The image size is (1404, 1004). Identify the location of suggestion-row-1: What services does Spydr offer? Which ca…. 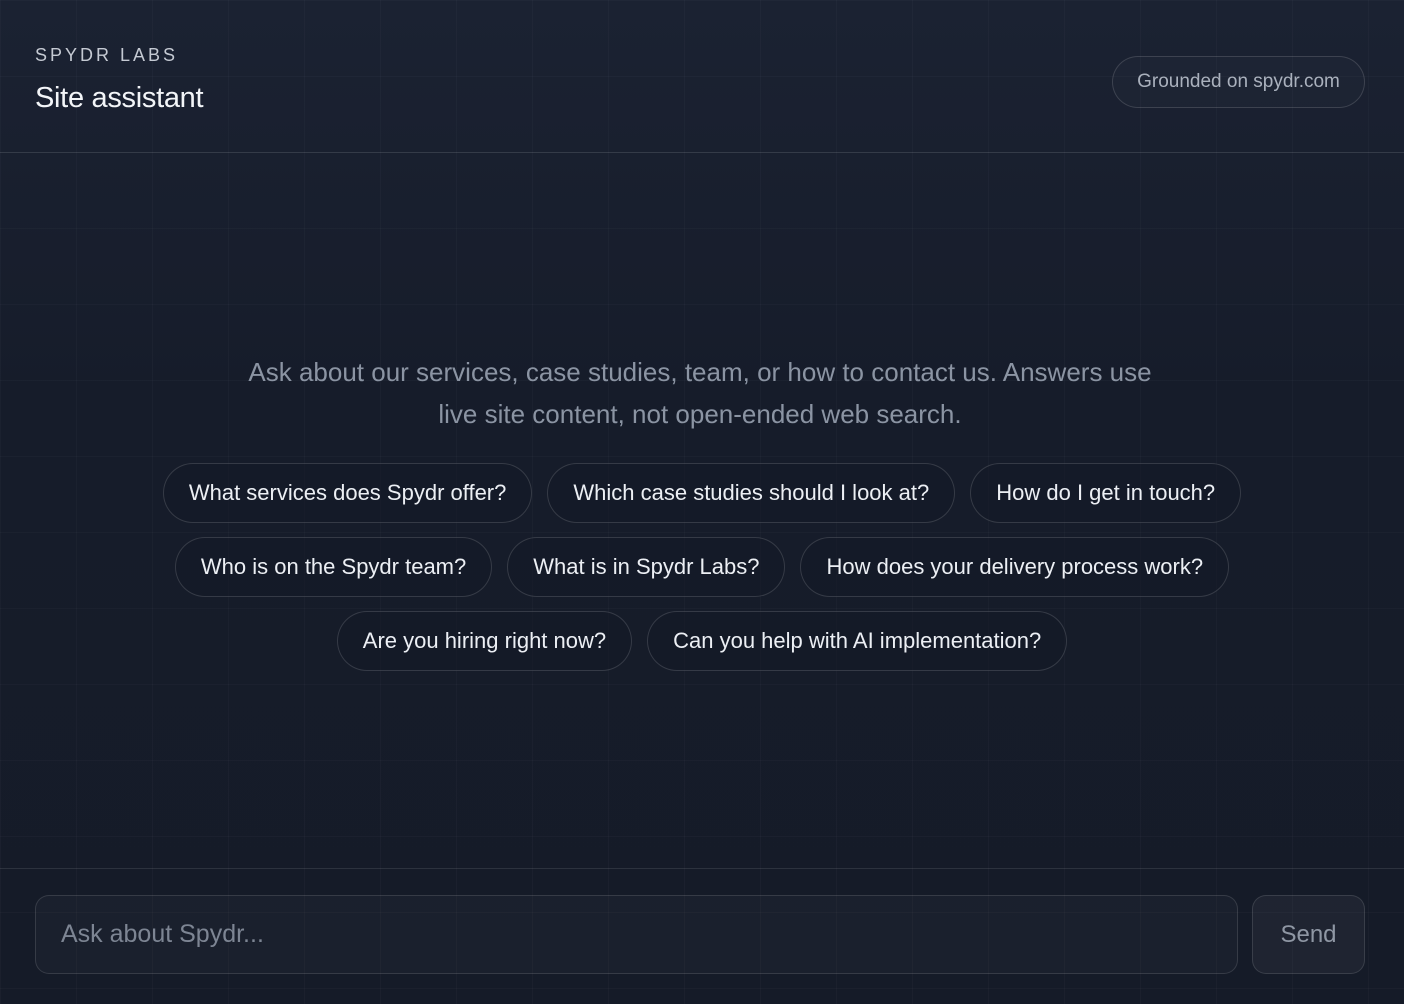
(702, 493).